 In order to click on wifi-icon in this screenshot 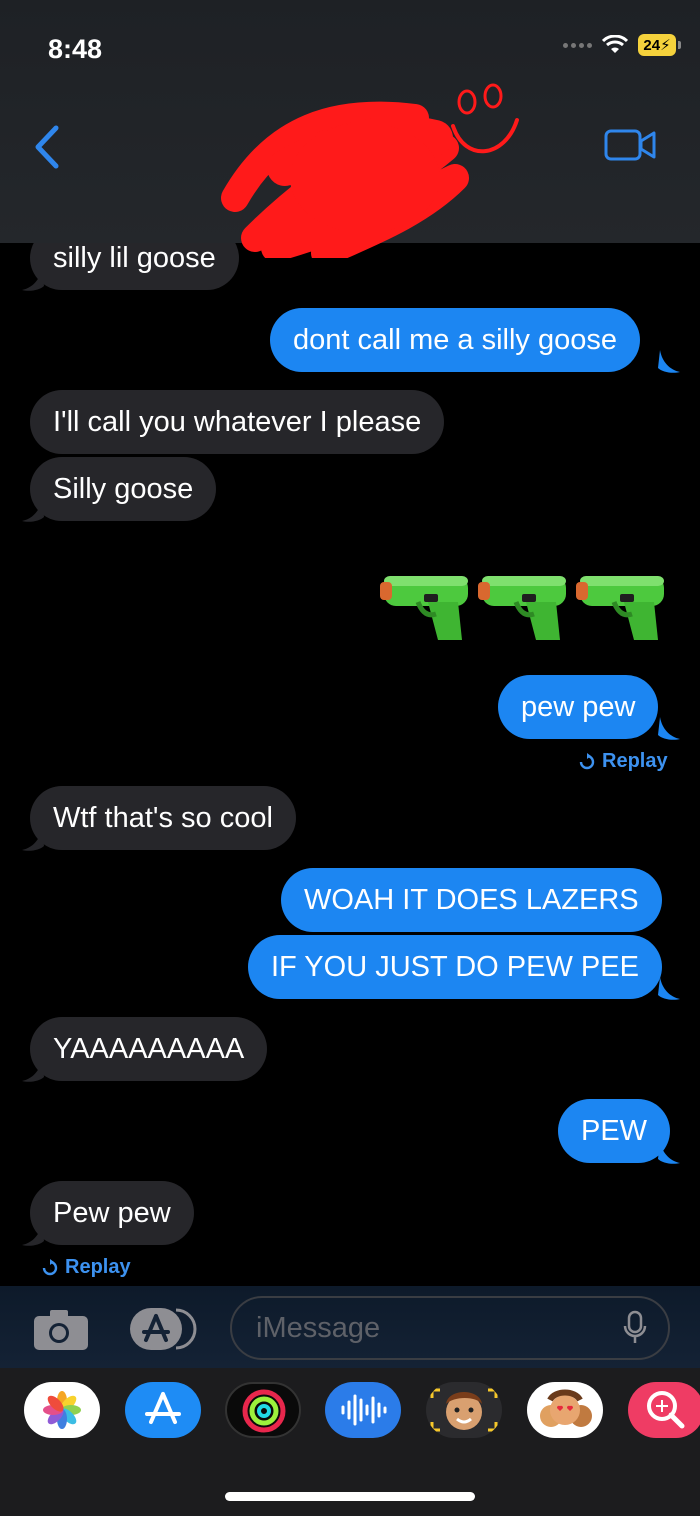, I will do `click(615, 44)`.